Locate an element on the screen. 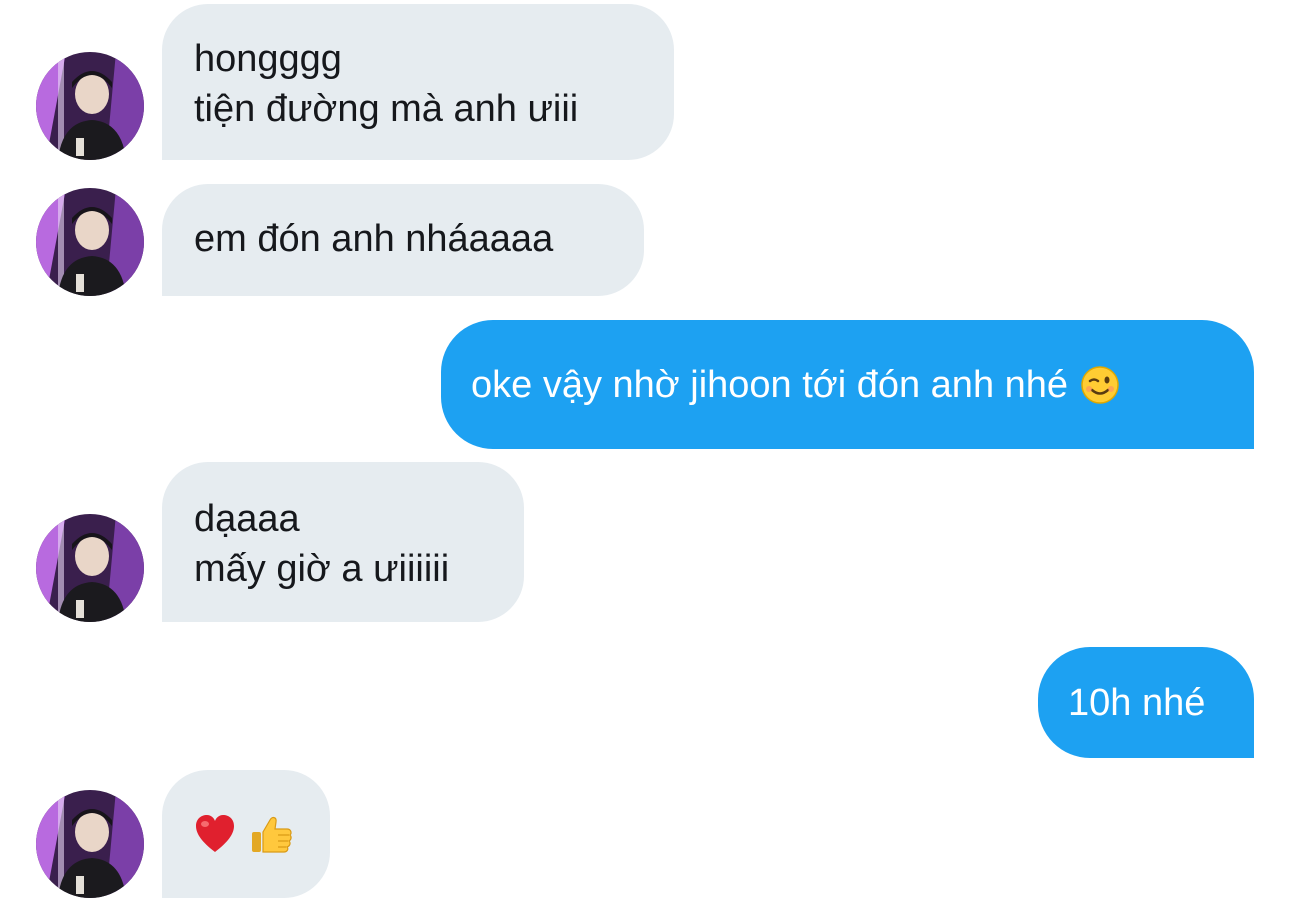  message-text: 10h nhé is located at coordinates (1137, 702).